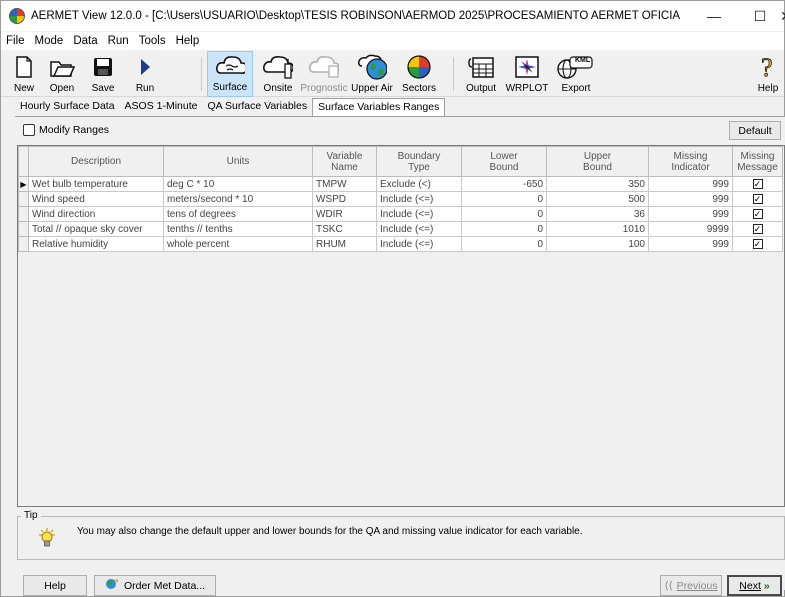 The image size is (785, 597). What do you see at coordinates (597, 199) in the screenshot?
I see `cell-upper-bound: 500` at bounding box center [597, 199].